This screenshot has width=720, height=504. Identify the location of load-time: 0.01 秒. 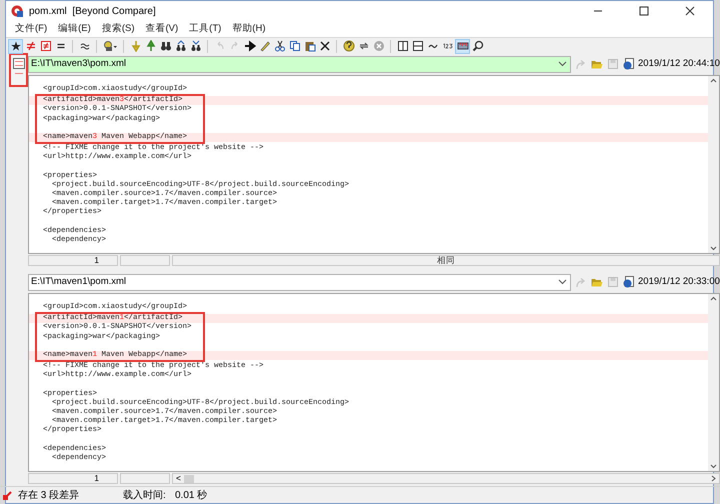
(191, 495).